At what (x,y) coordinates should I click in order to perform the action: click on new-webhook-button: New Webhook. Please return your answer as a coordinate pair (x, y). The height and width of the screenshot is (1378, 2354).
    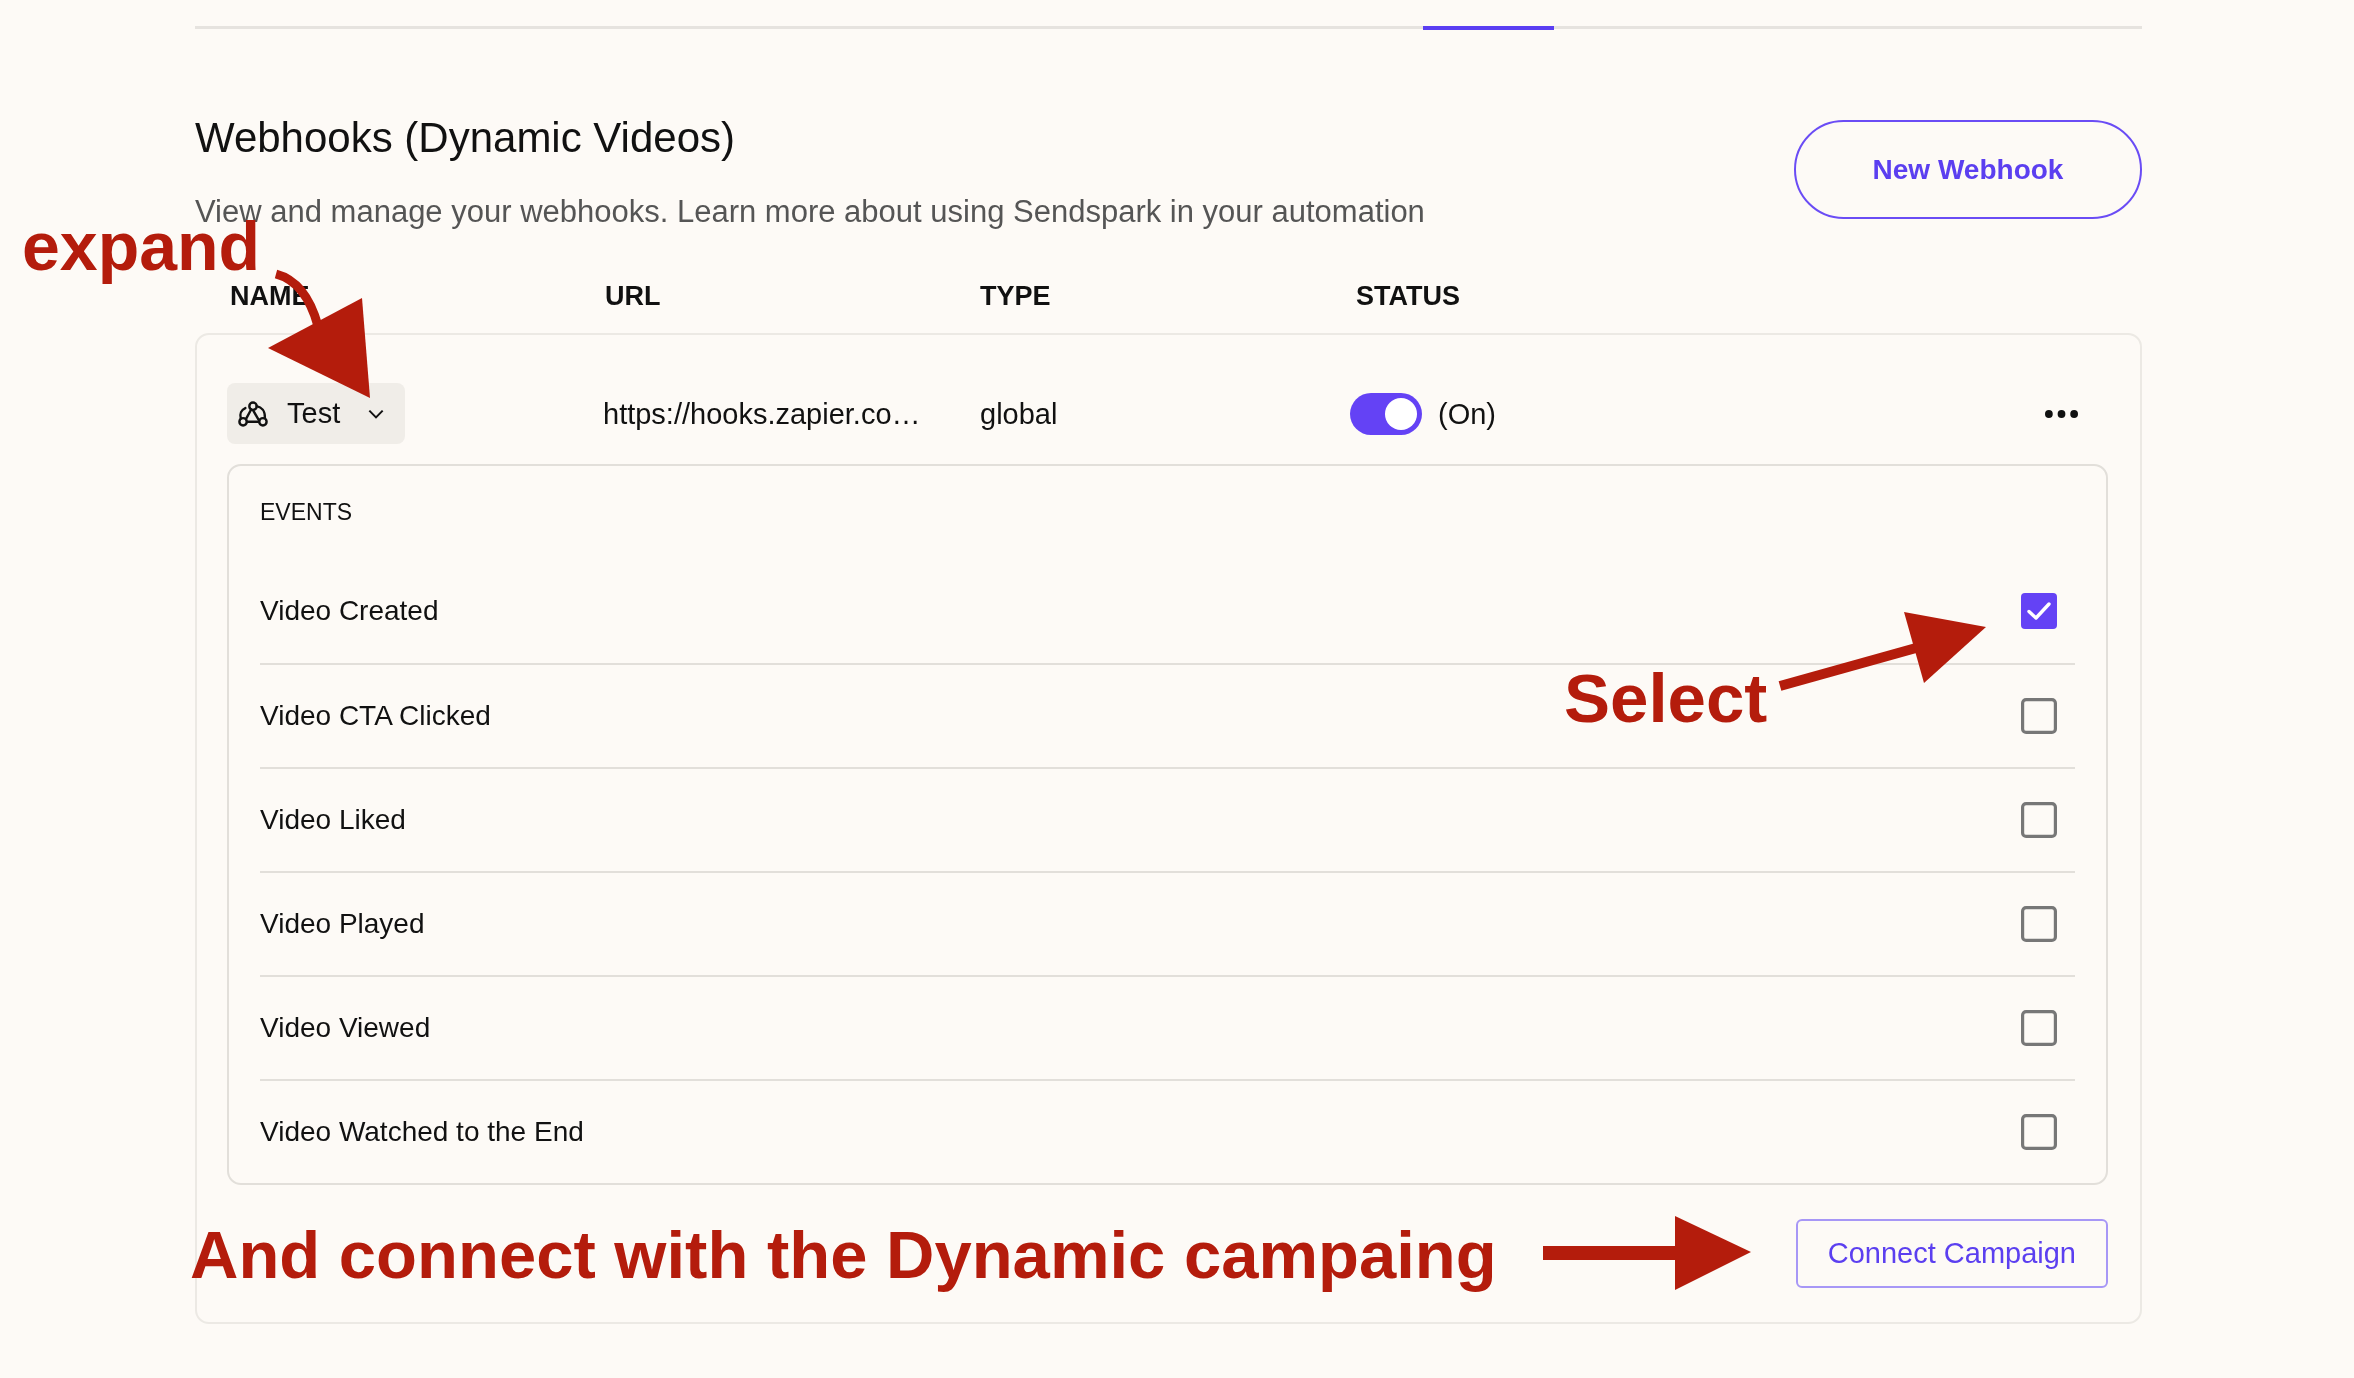
    Looking at the image, I should click on (1968, 169).